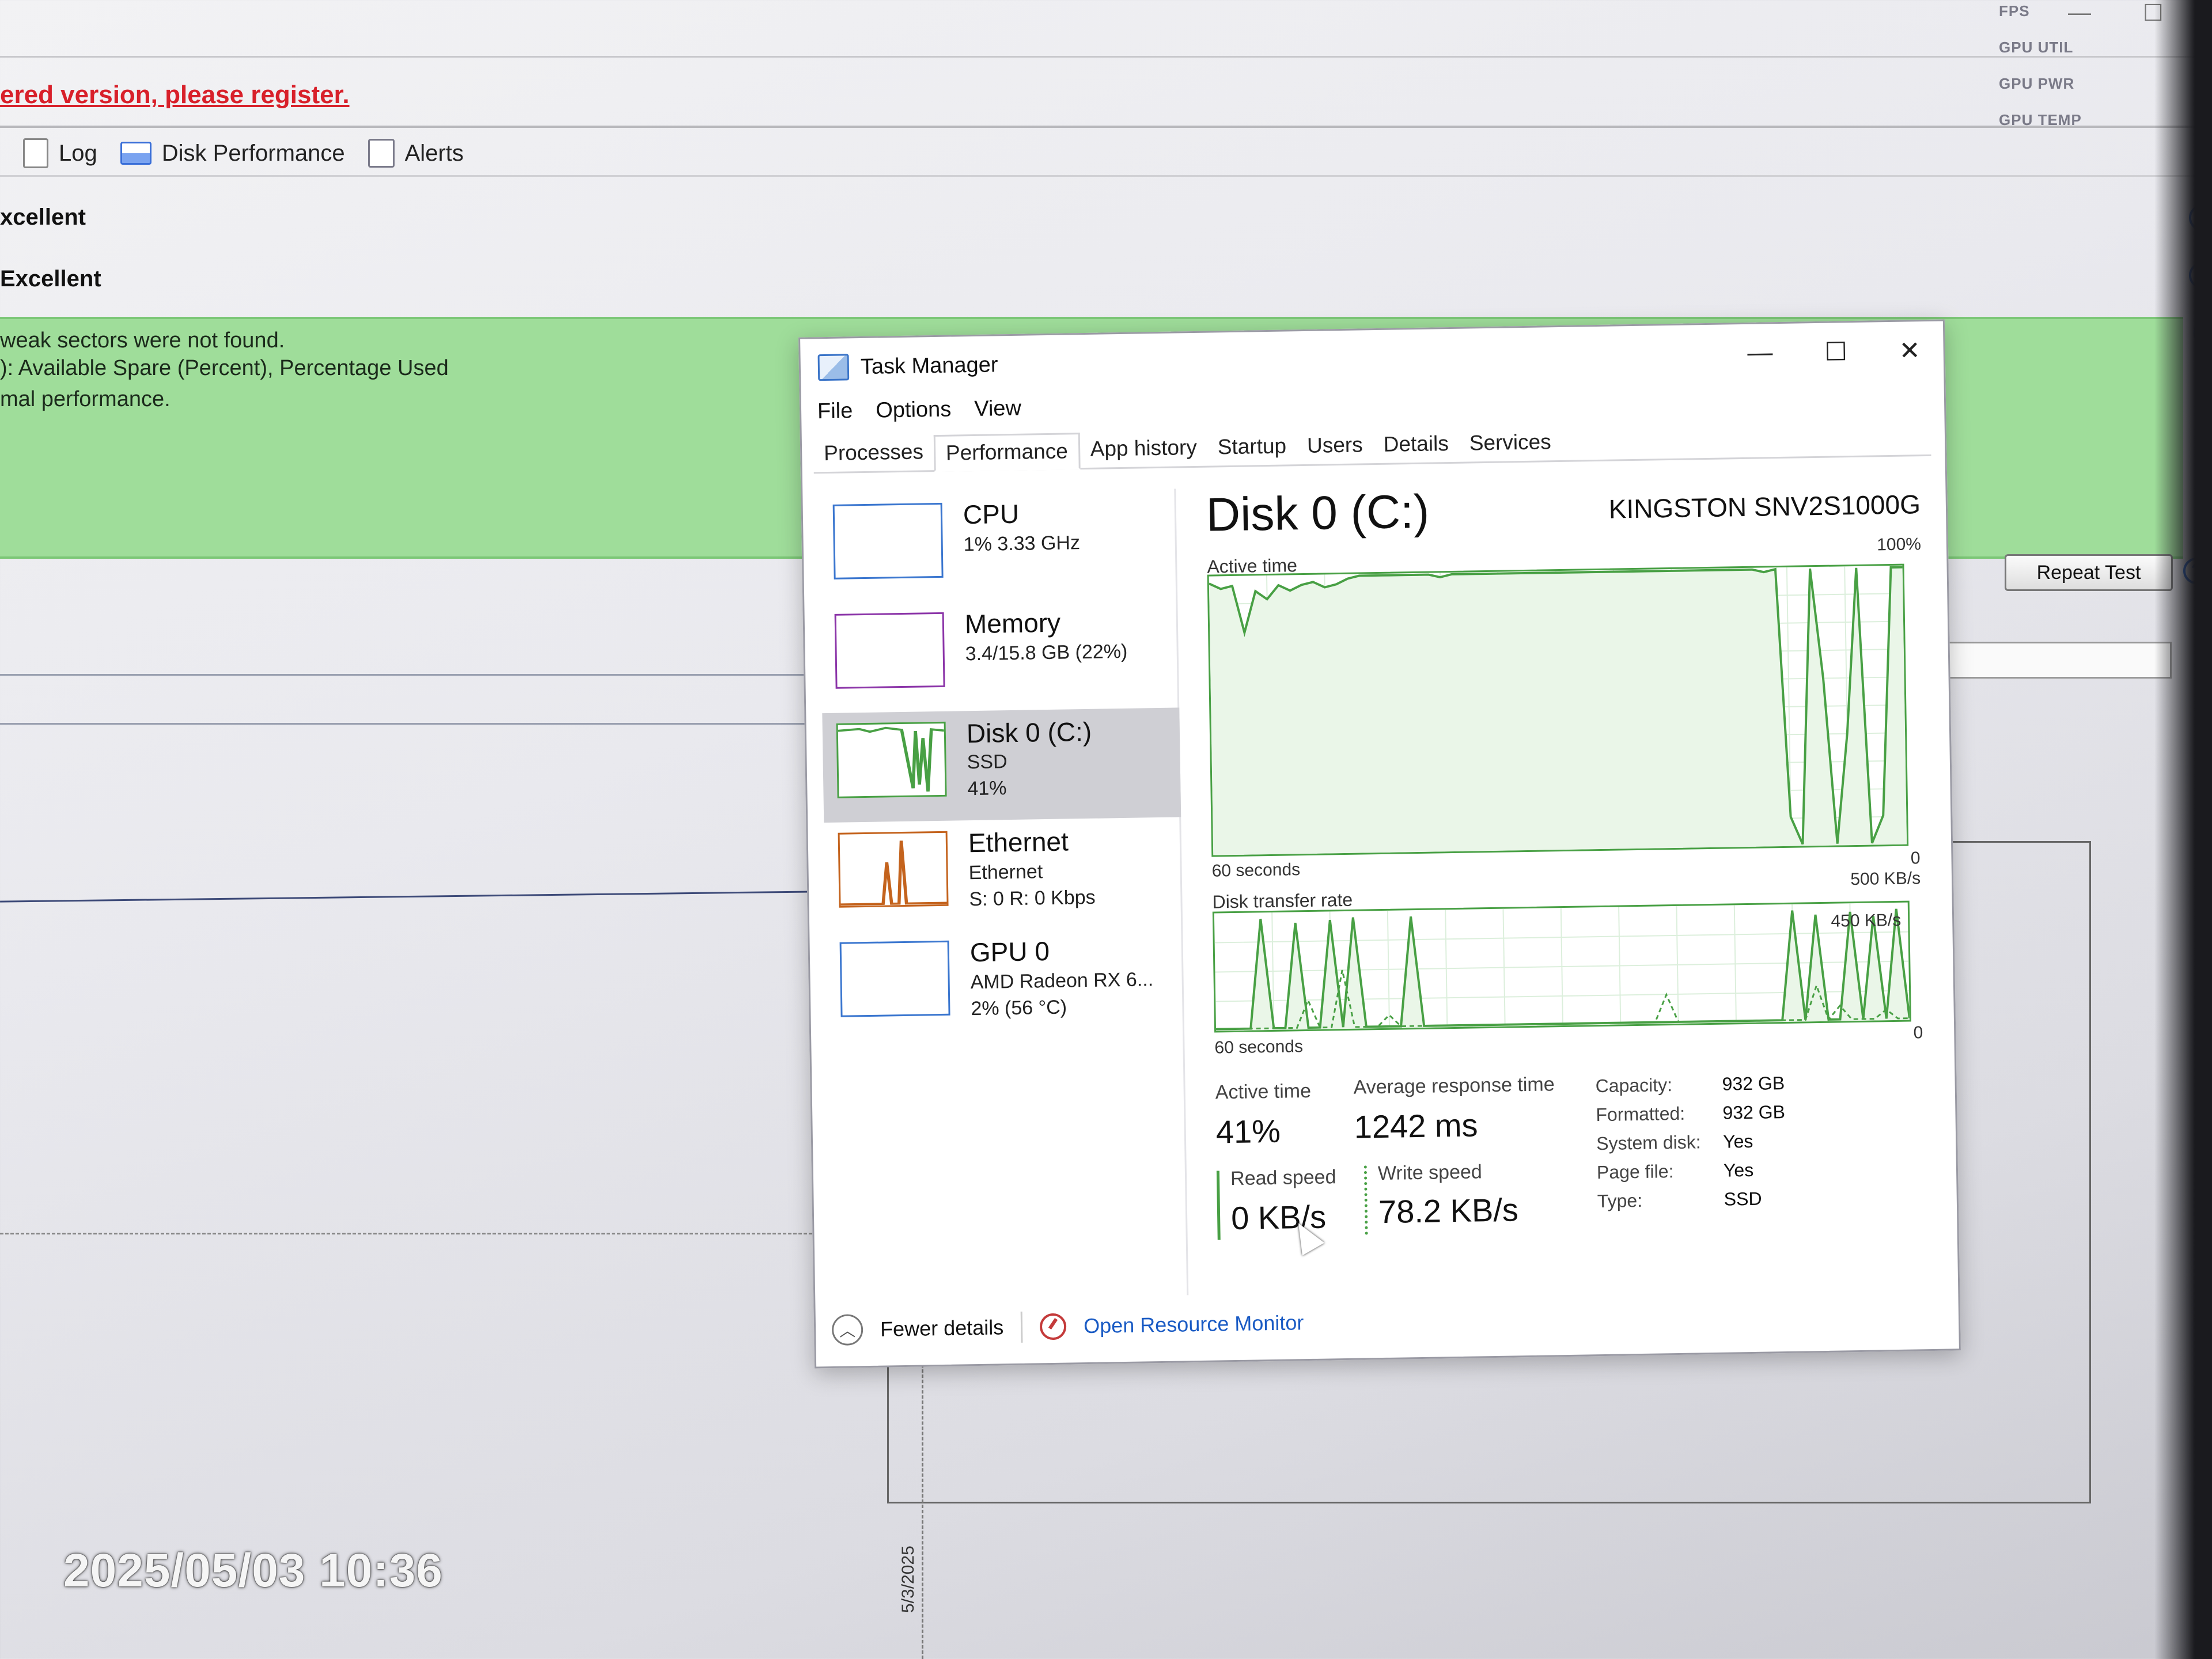 This screenshot has height=1659, width=2212. I want to click on sidebar-item-detail: S: 0 R: 0 Kbps, so click(1032, 898).